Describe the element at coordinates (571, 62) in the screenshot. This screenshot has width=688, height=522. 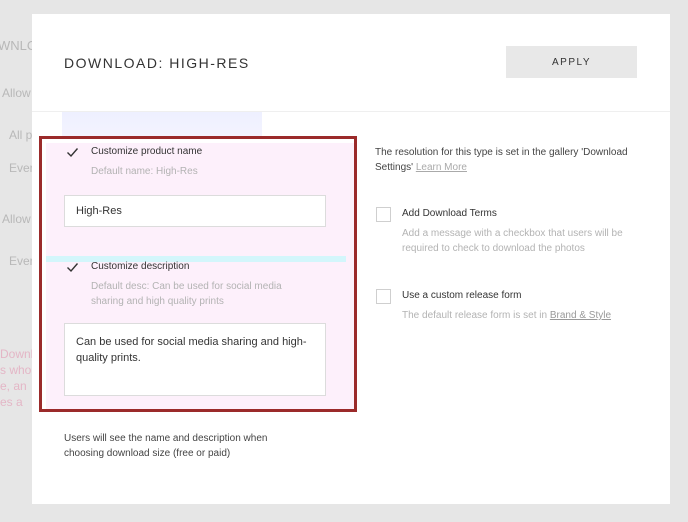
I see `apply-button: APPLY` at that location.